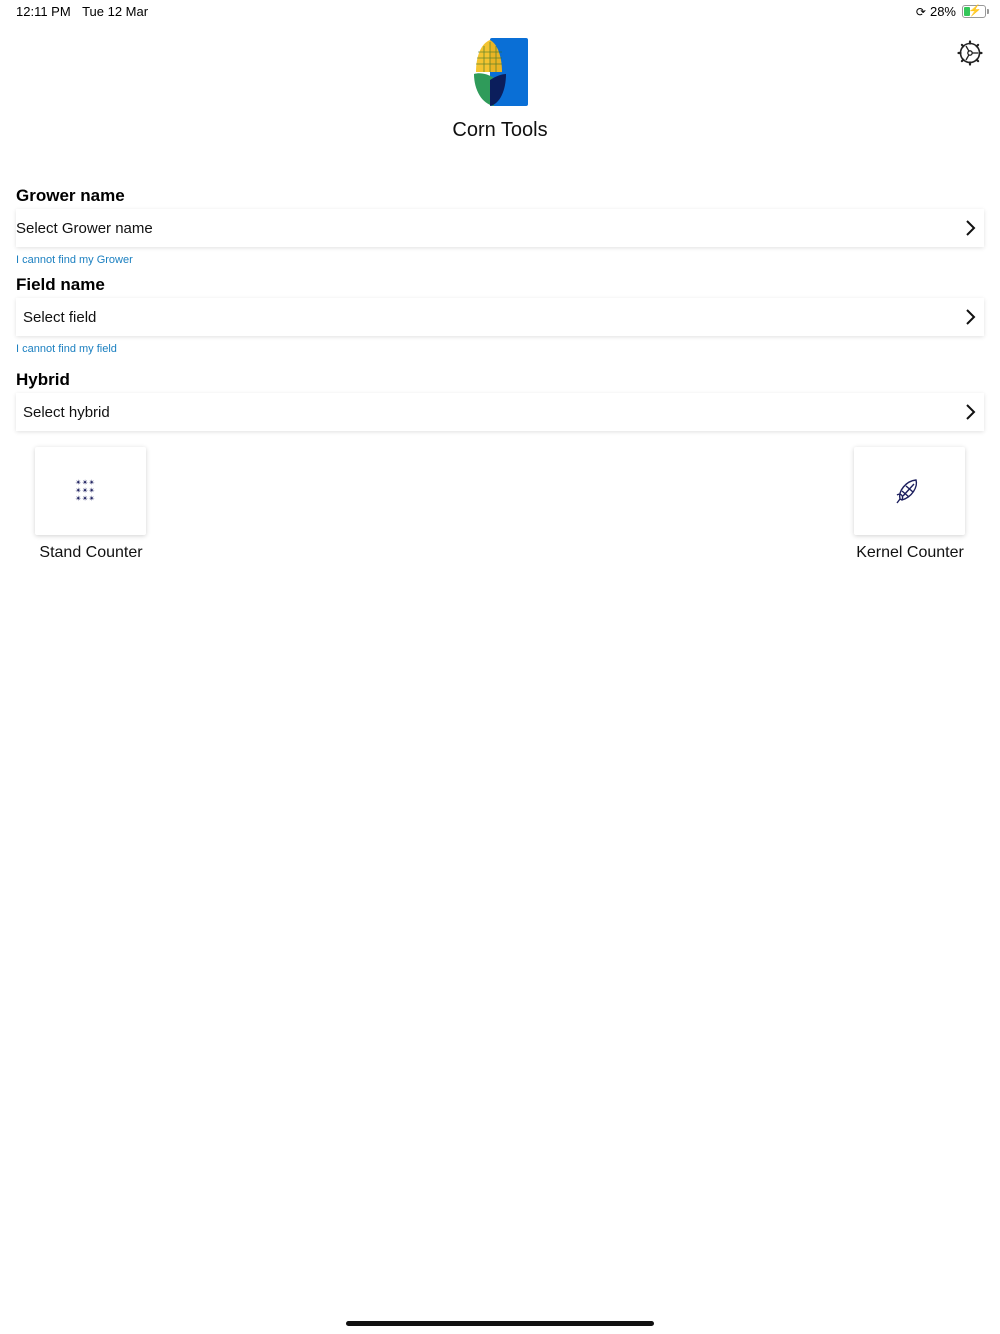 Image resolution: width=1000 pixels, height=1334 pixels. Describe the element at coordinates (66, 412) in the screenshot. I see `hybrid-select-placeholder: Select hybrid` at that location.